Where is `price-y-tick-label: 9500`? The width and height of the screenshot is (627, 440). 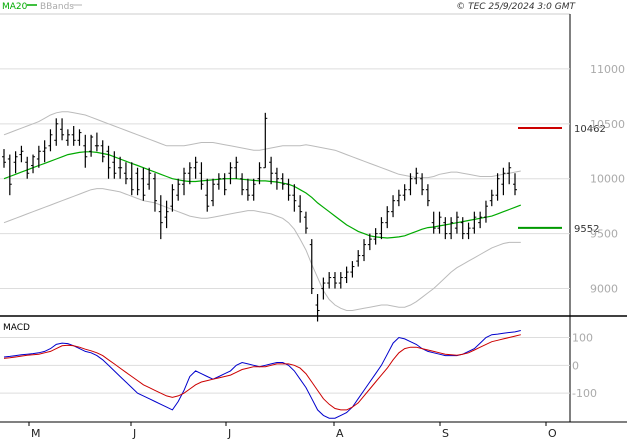 price-y-tick-label: 9500 is located at coordinates (604, 234).